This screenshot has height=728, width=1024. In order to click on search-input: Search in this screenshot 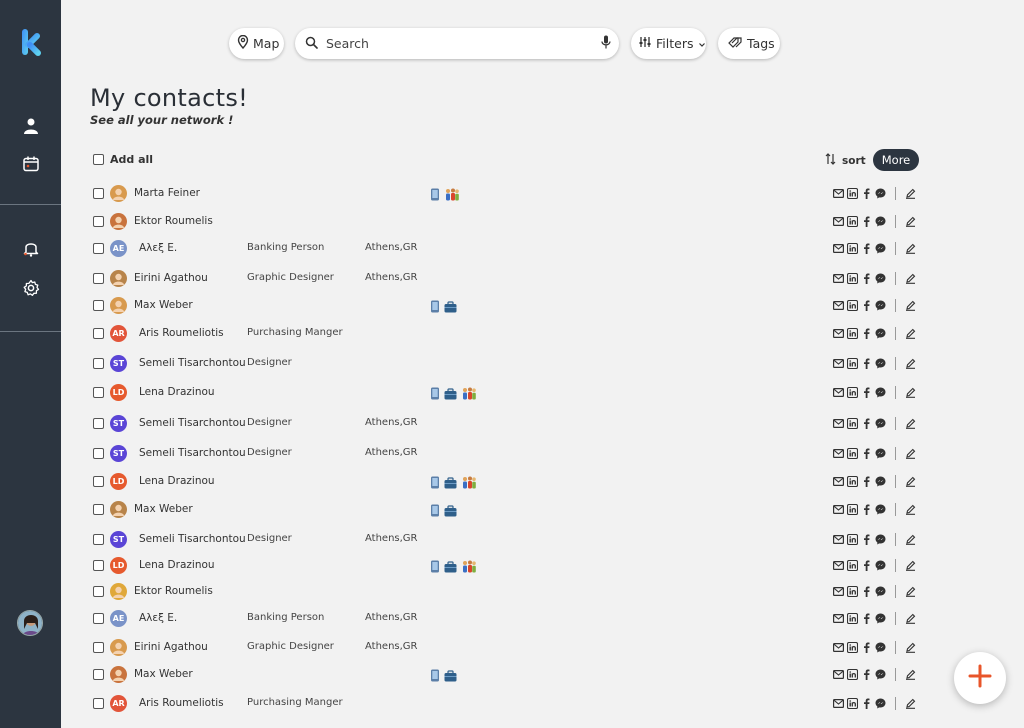, I will do `click(459, 43)`.